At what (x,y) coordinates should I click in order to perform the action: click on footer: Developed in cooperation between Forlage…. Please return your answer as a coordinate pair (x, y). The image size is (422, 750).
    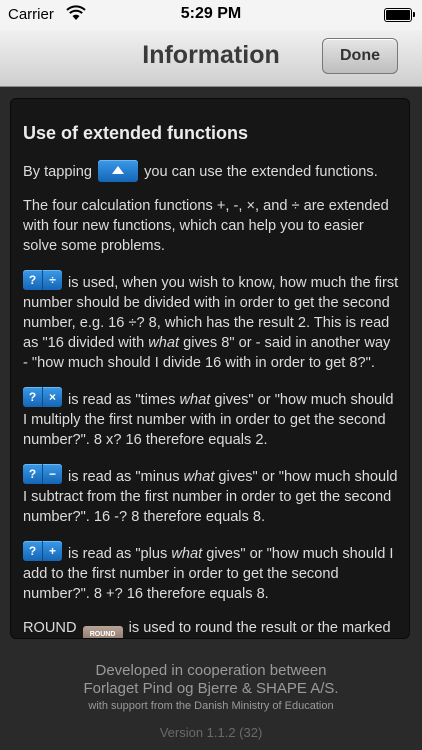
    Looking at the image, I should click on (211, 701).